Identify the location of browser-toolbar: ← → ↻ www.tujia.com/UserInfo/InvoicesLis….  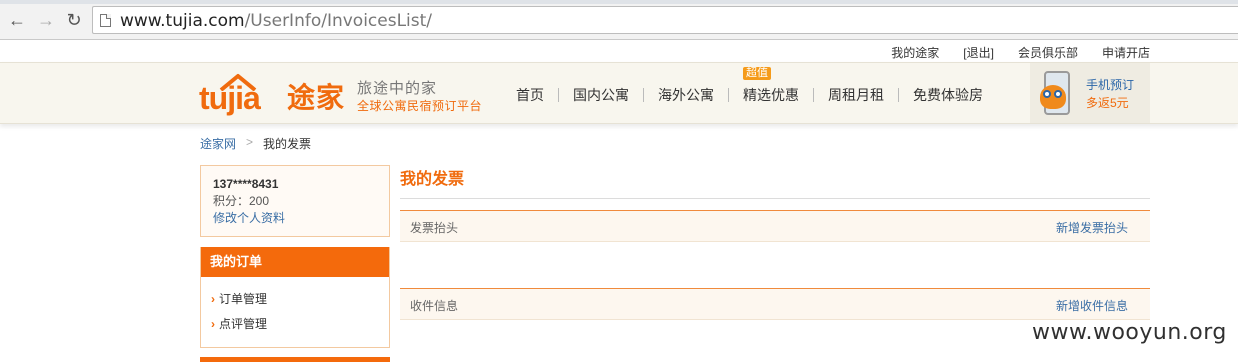
(619, 20).